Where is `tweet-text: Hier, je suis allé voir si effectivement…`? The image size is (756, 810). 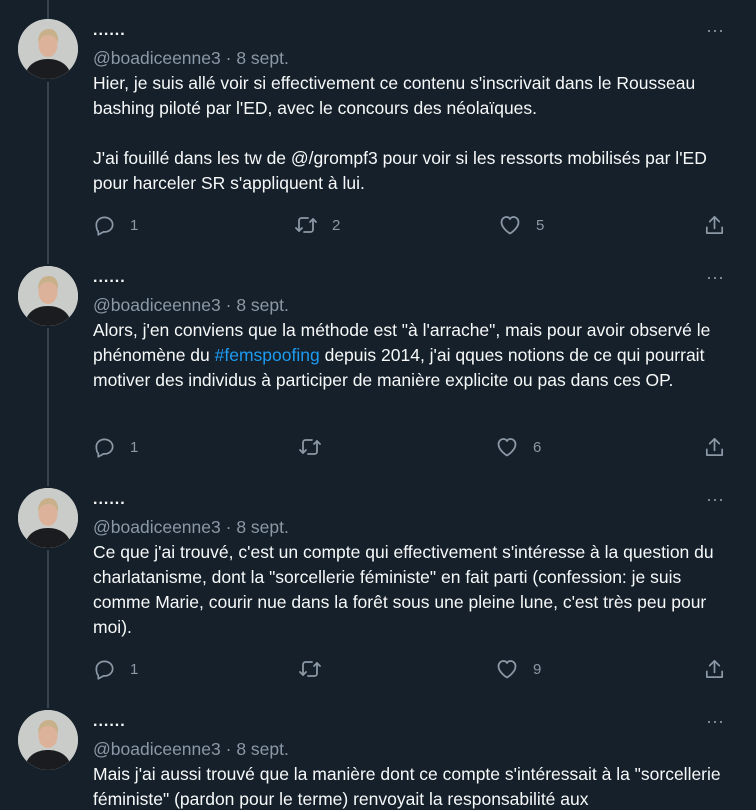
tweet-text: Hier, je suis allé voir si effectivement… is located at coordinates (417, 133).